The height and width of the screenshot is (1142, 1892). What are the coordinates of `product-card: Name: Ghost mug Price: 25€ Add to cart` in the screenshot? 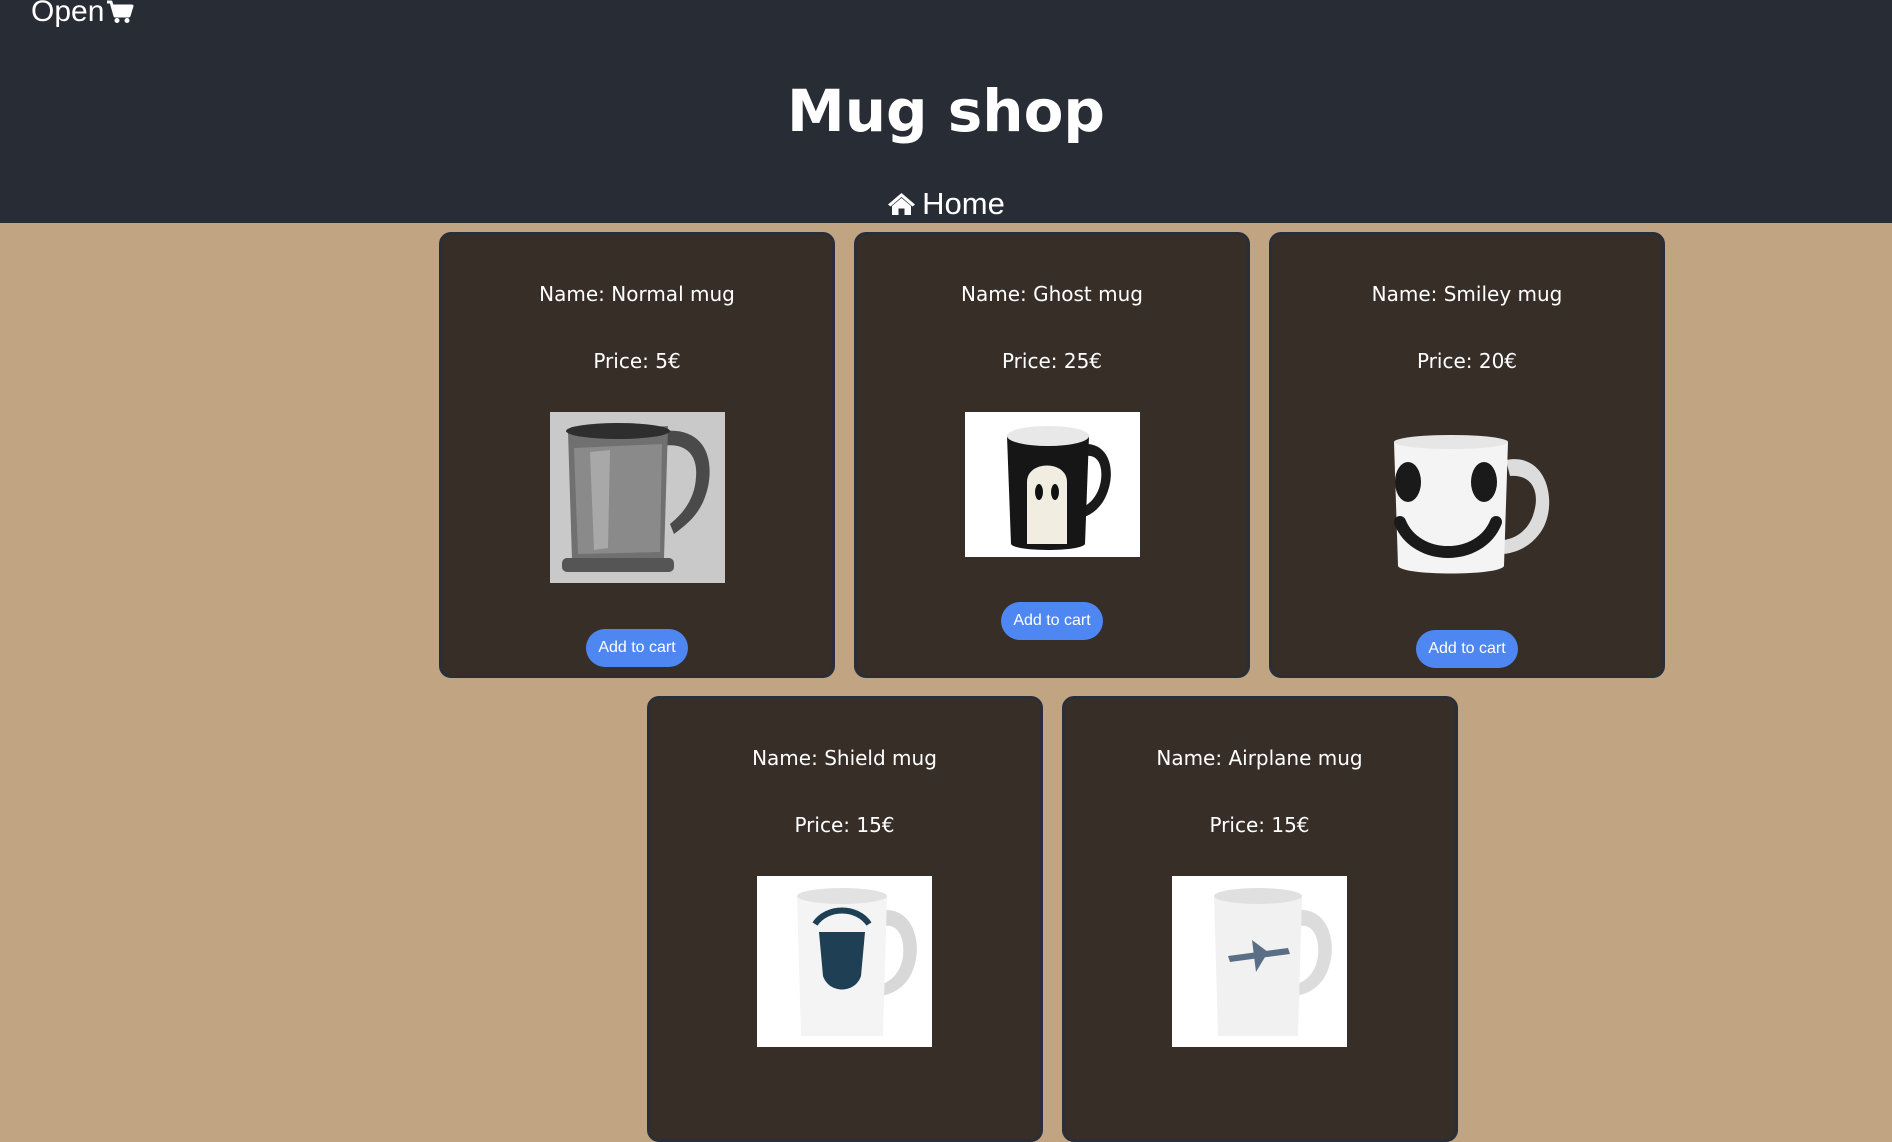 It's located at (1052, 455).